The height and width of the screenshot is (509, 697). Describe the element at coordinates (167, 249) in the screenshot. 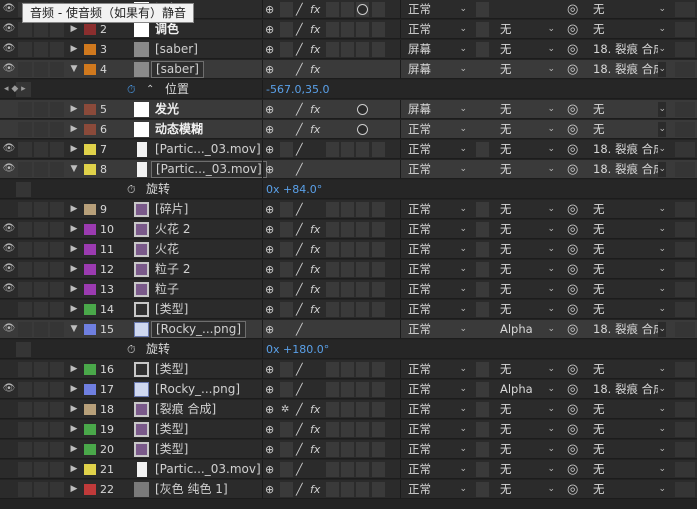

I see `layer-name: 火花` at that location.